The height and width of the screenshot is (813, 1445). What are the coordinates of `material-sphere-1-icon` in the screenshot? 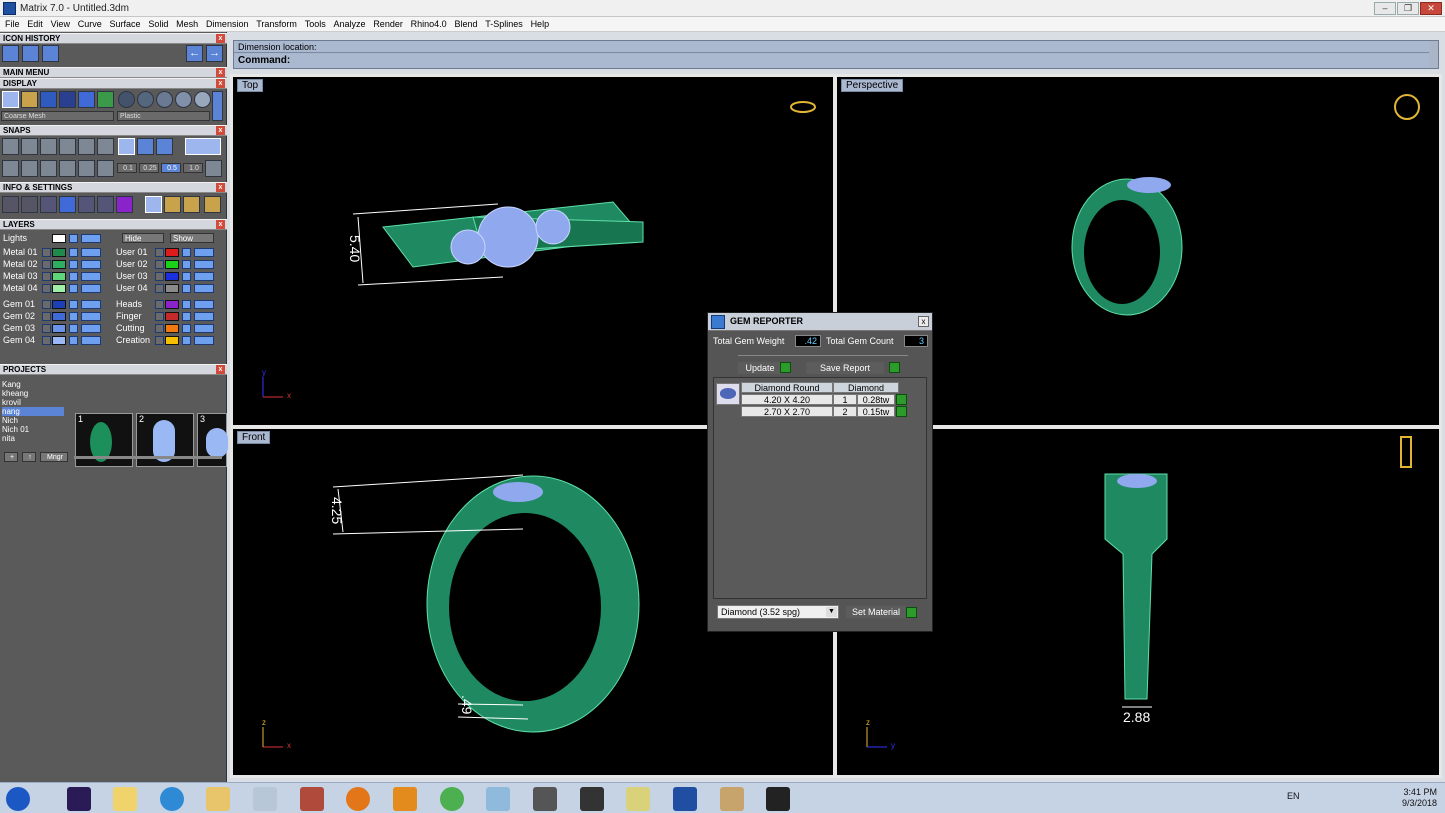 It's located at (126, 99).